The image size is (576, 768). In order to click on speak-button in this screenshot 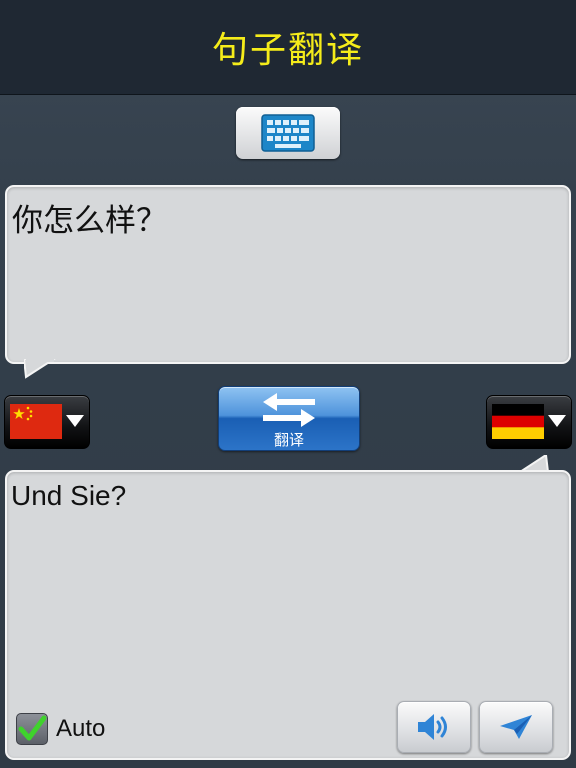, I will do `click(434, 727)`.